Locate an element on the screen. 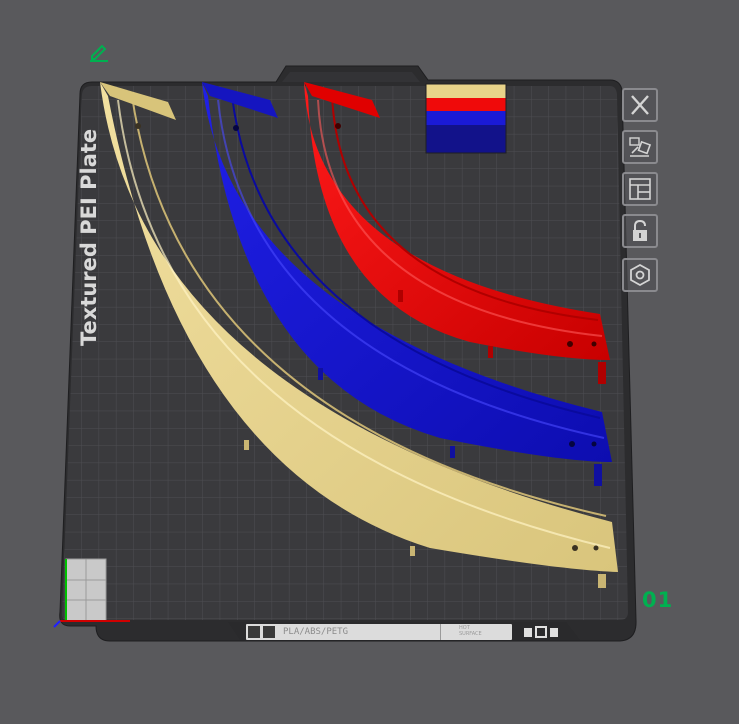 This screenshot has width=739, height=724. lock-plate-button is located at coordinates (640, 231).